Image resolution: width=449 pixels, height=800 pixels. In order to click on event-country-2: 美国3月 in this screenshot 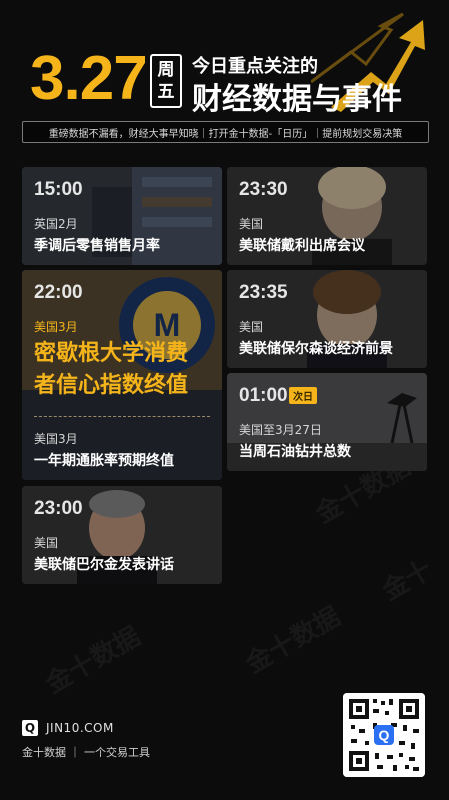, I will do `click(56, 439)`.